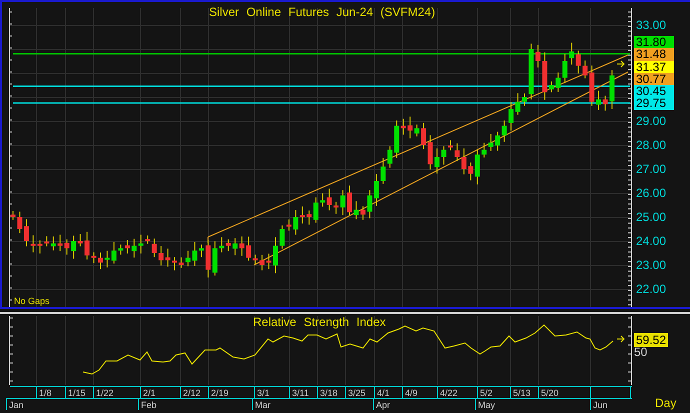  I want to click on price-tag: 30.77, so click(654, 79).